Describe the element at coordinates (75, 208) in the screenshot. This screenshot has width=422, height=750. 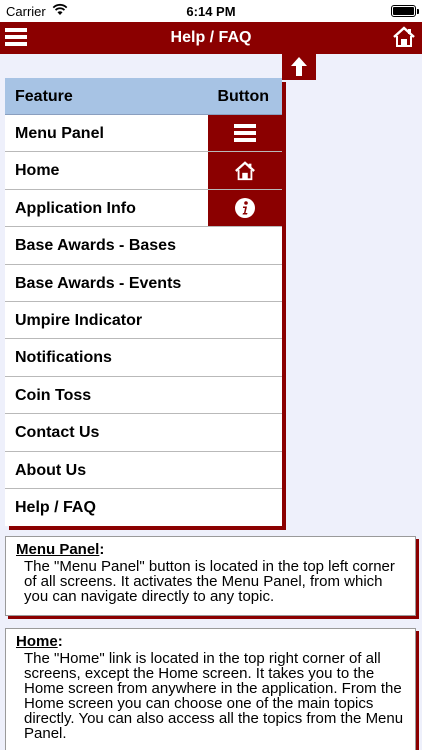
I see `row-label: Application Info` at that location.